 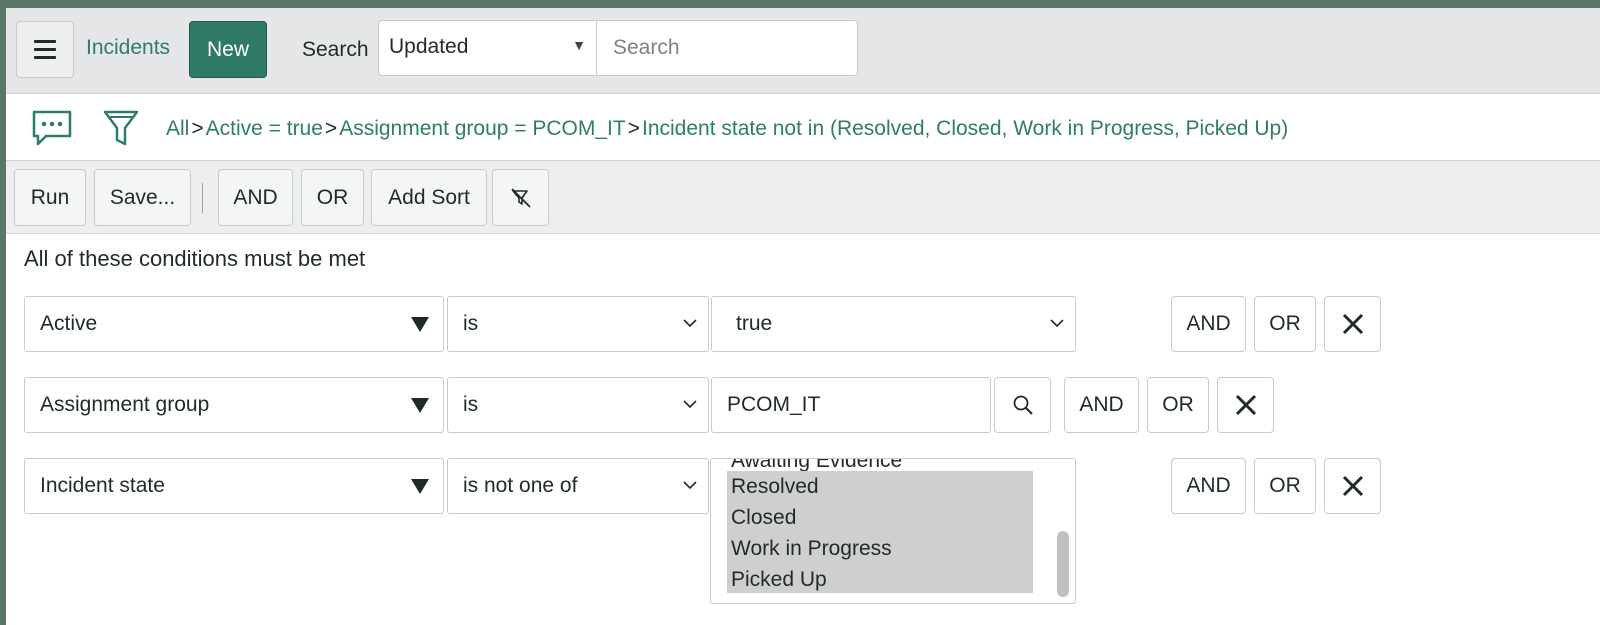 What do you see at coordinates (125, 404) in the screenshot?
I see `condition-field-value: Assignment group` at bounding box center [125, 404].